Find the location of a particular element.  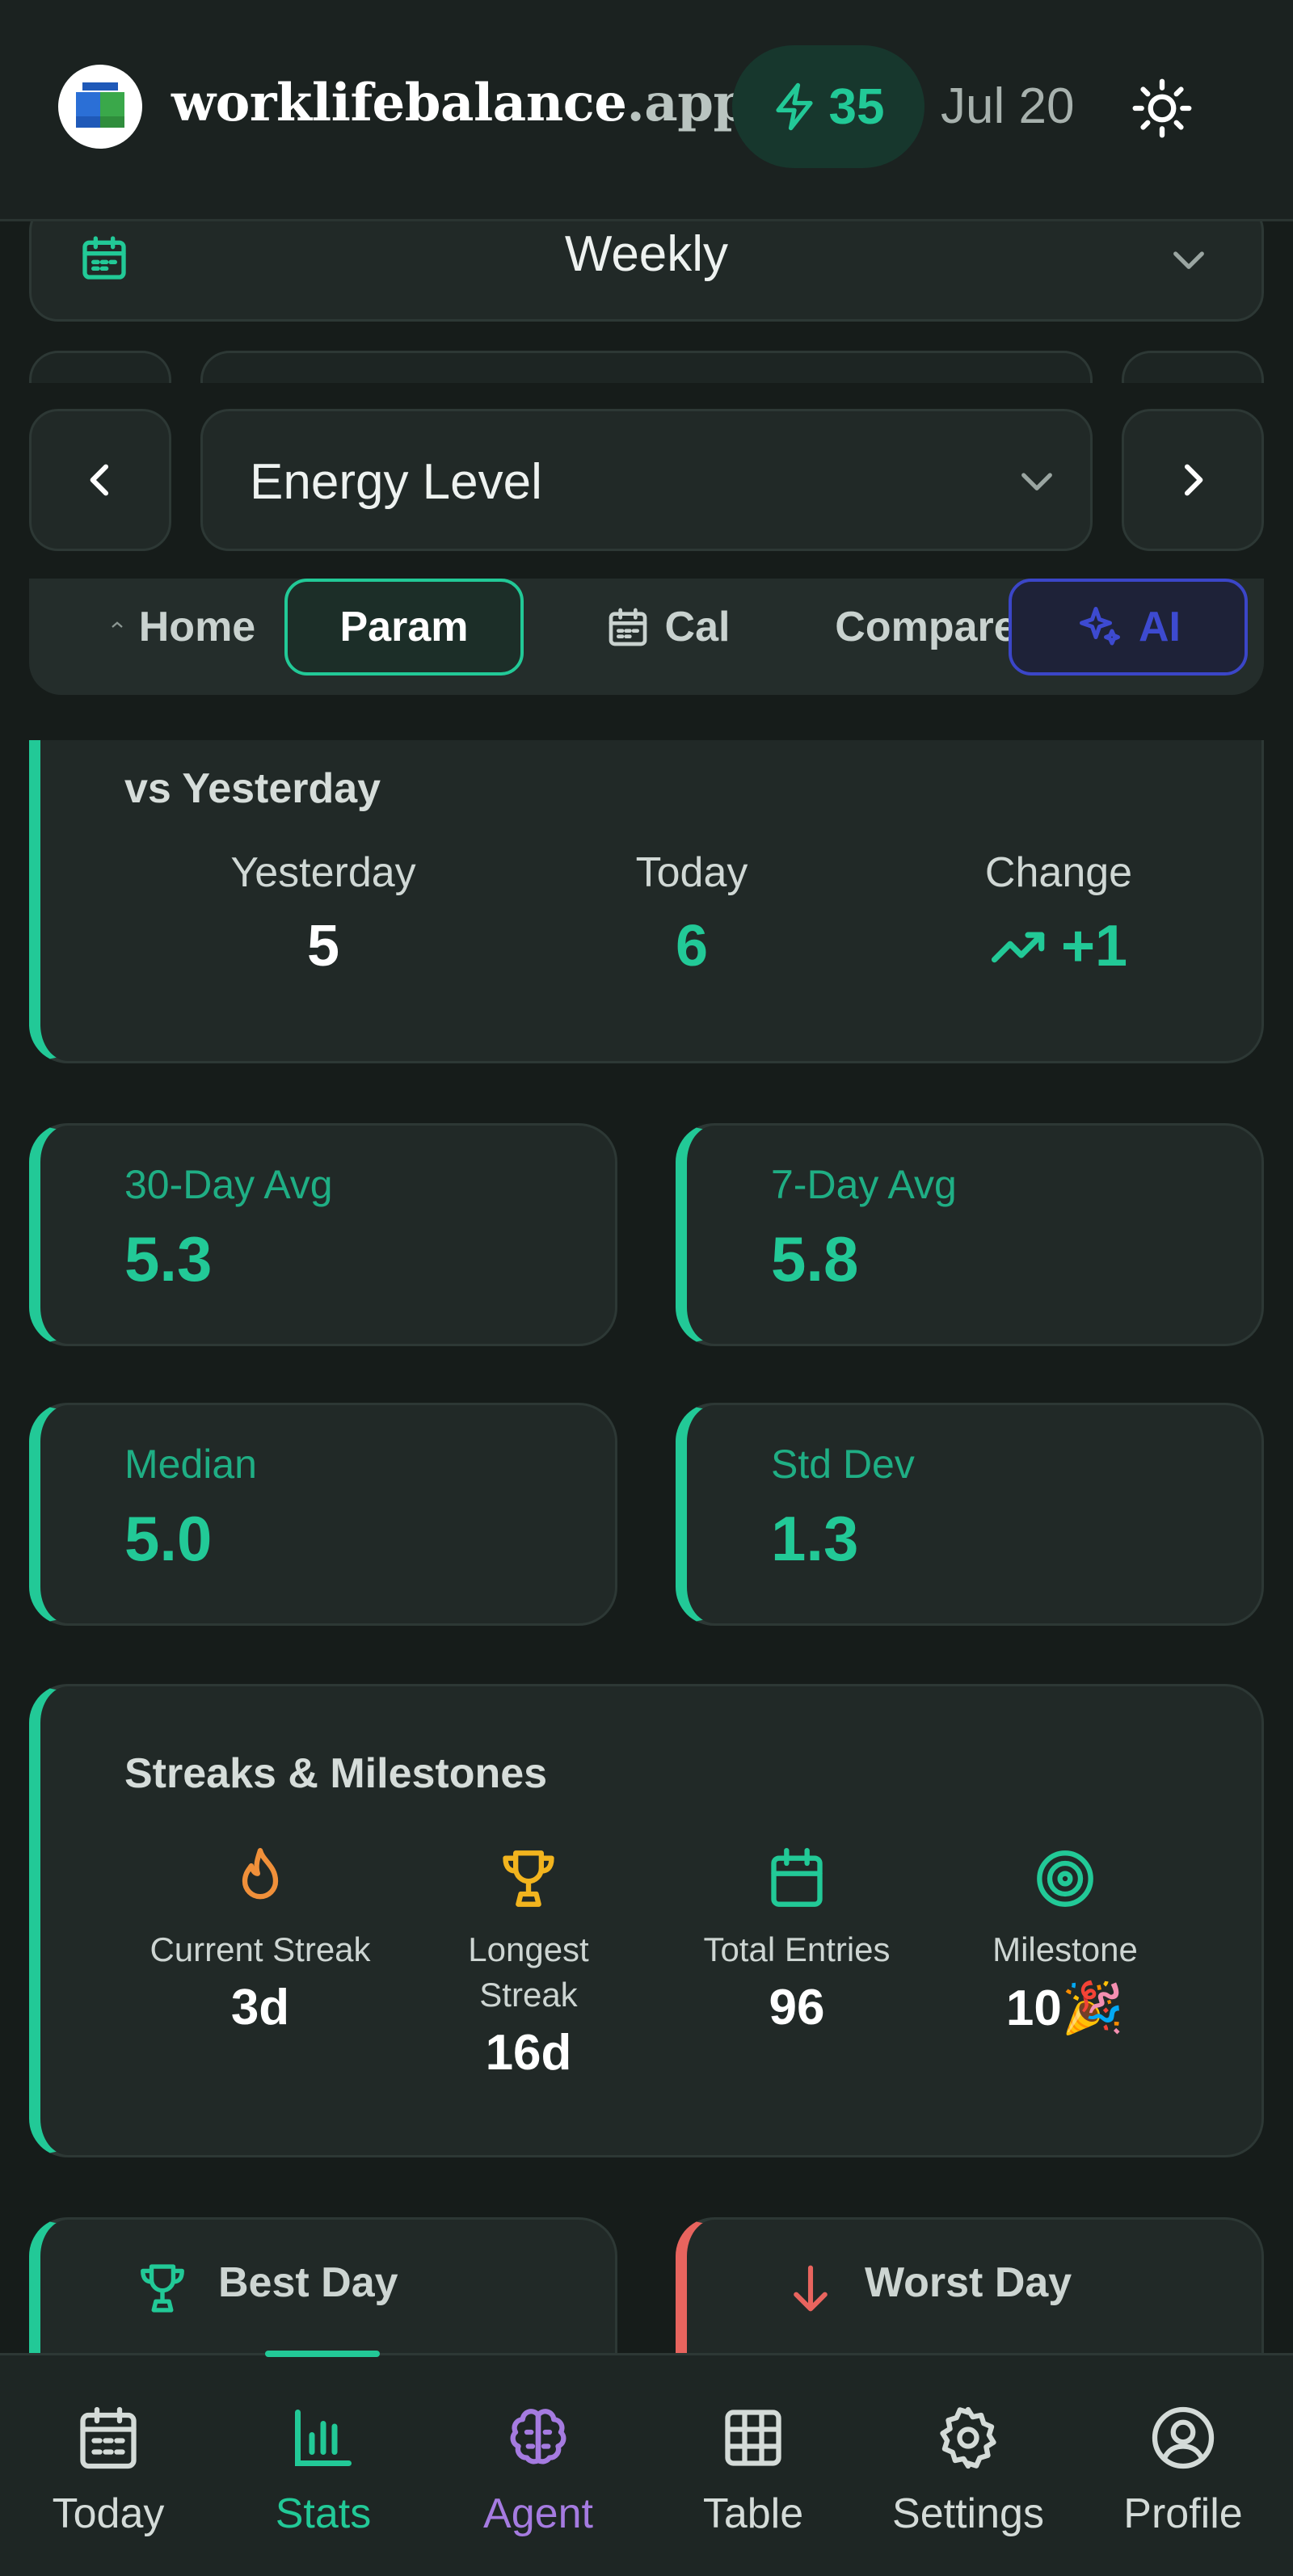

parameter-dropdown: Energy Level is located at coordinates (646, 480).